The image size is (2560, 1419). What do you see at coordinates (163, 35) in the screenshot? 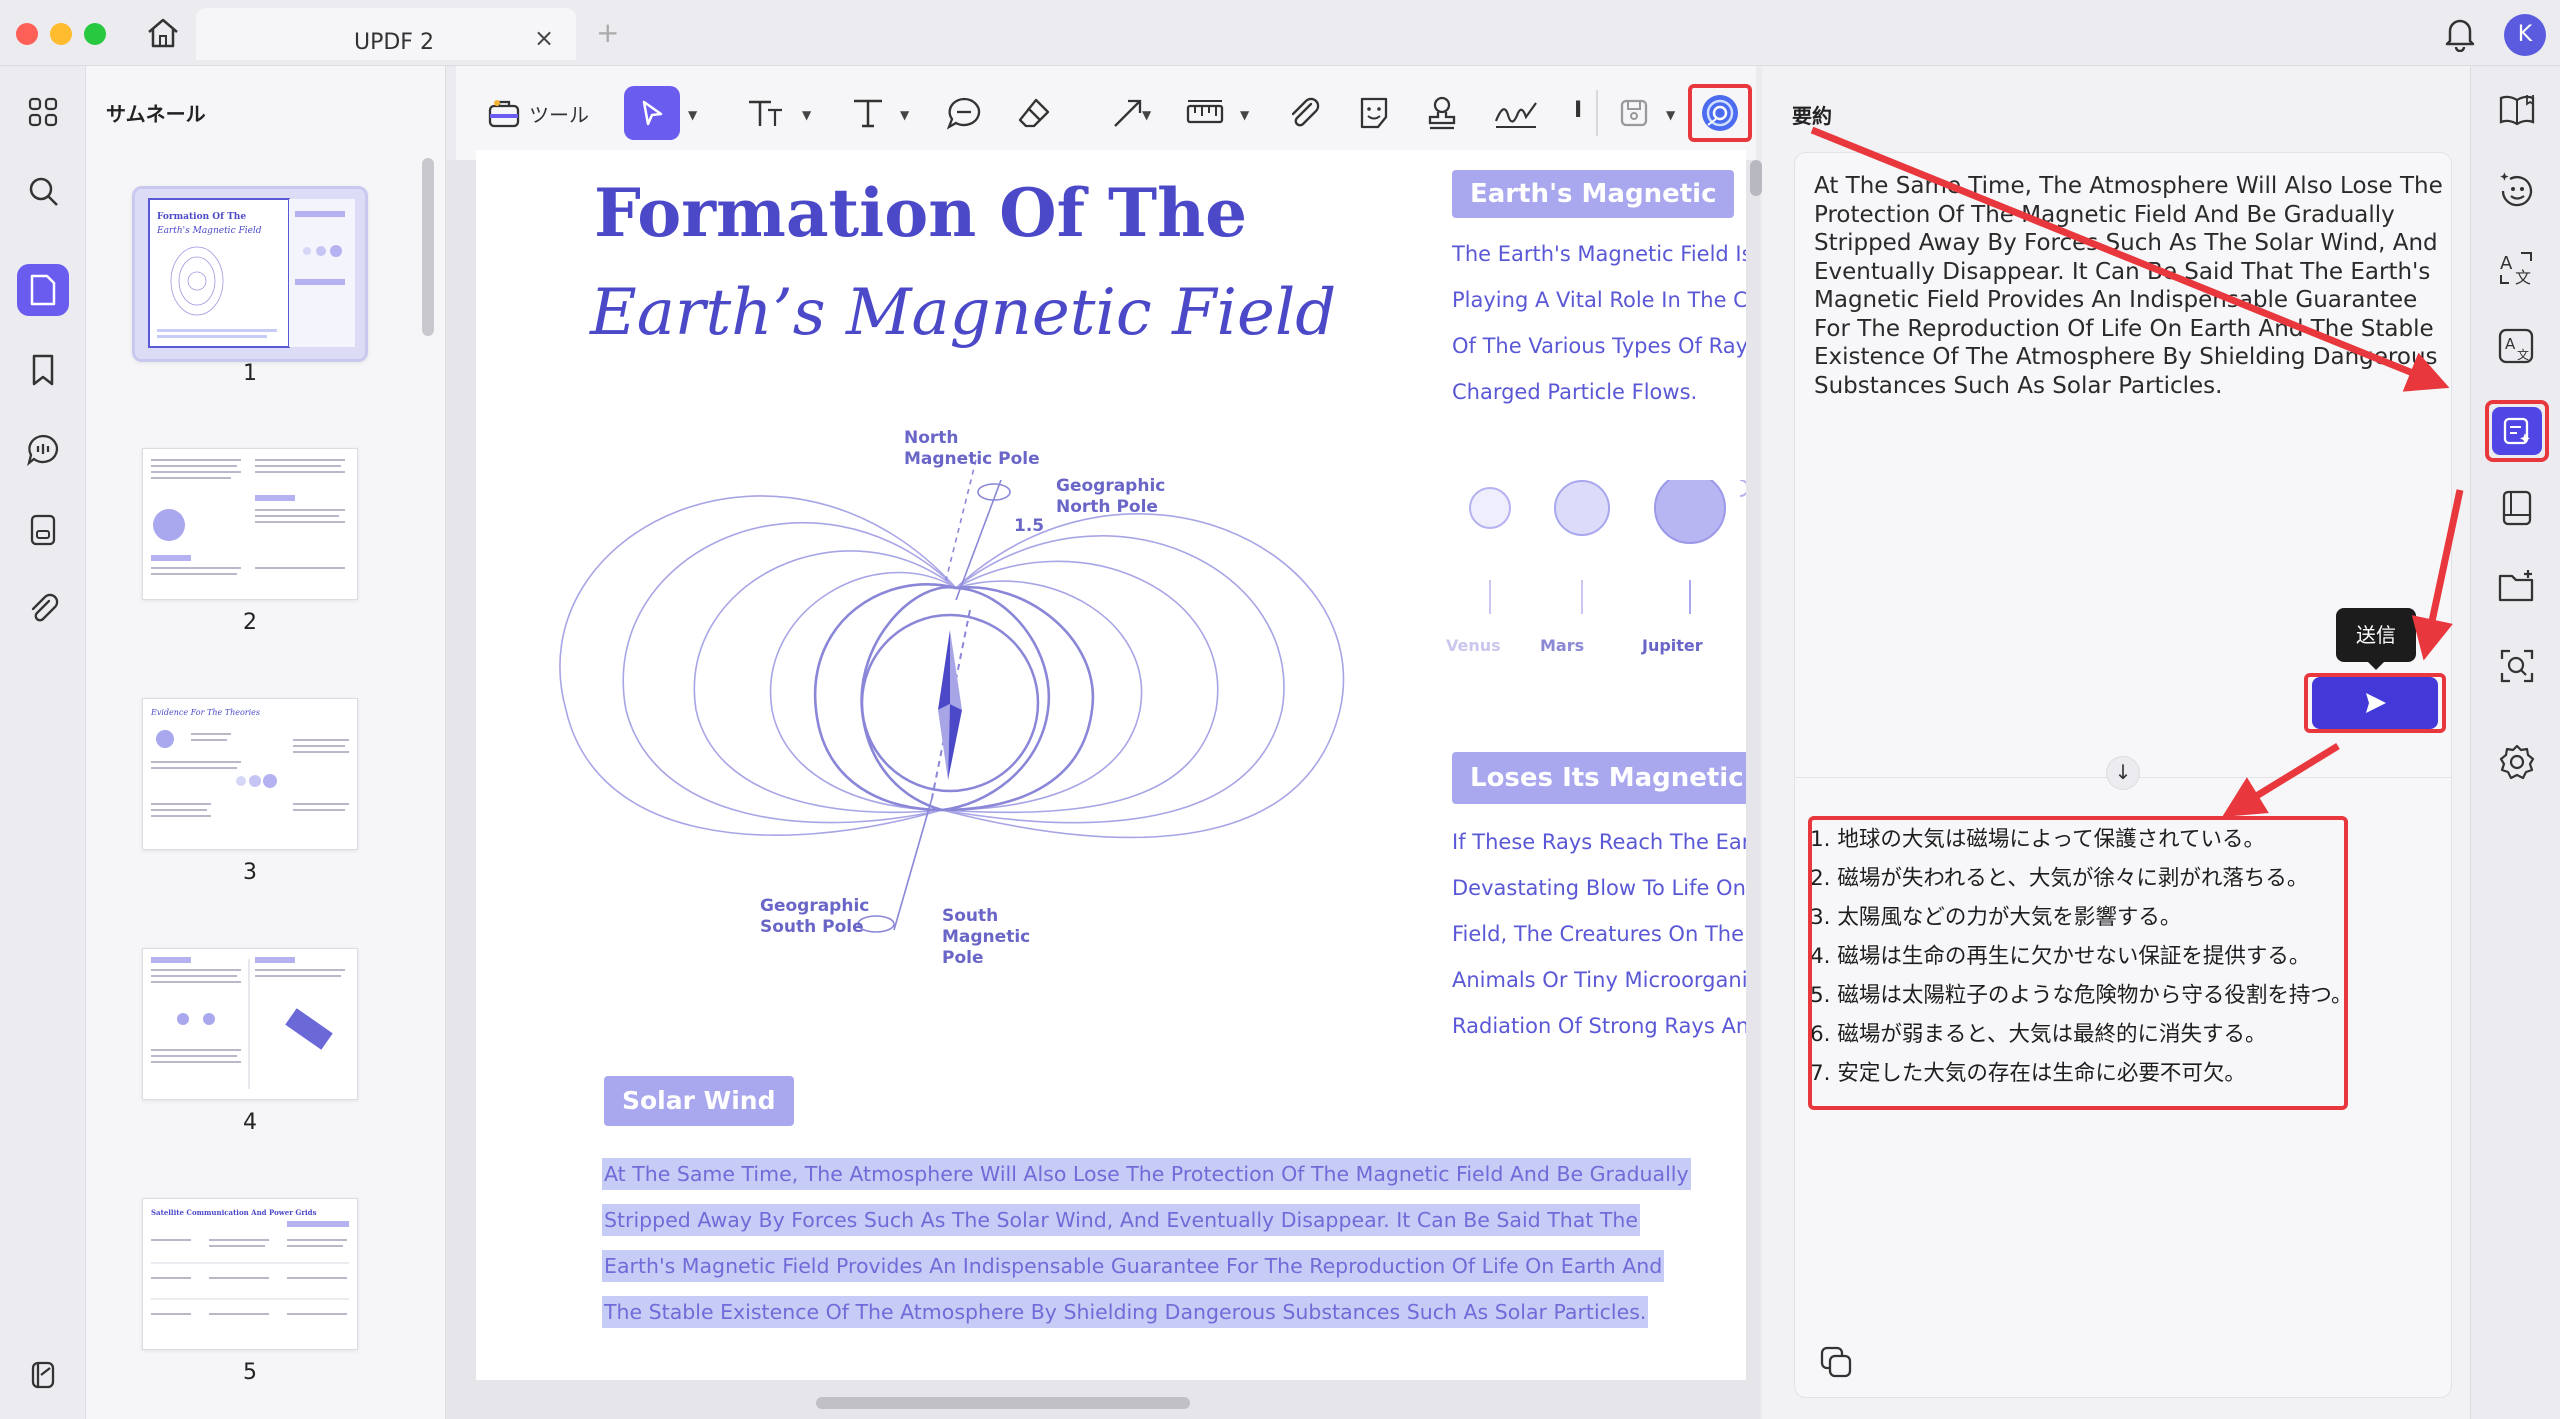
I see `home-icon` at bounding box center [163, 35].